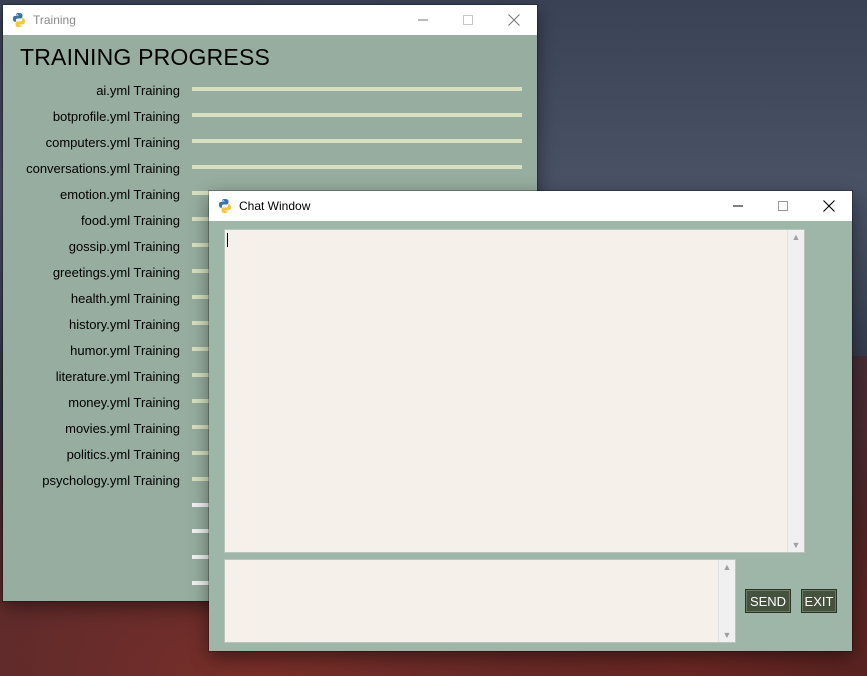 The width and height of the screenshot is (867, 676). Describe the element at coordinates (120, 194) in the screenshot. I see `training-row-label: emotion.yml Training` at that location.